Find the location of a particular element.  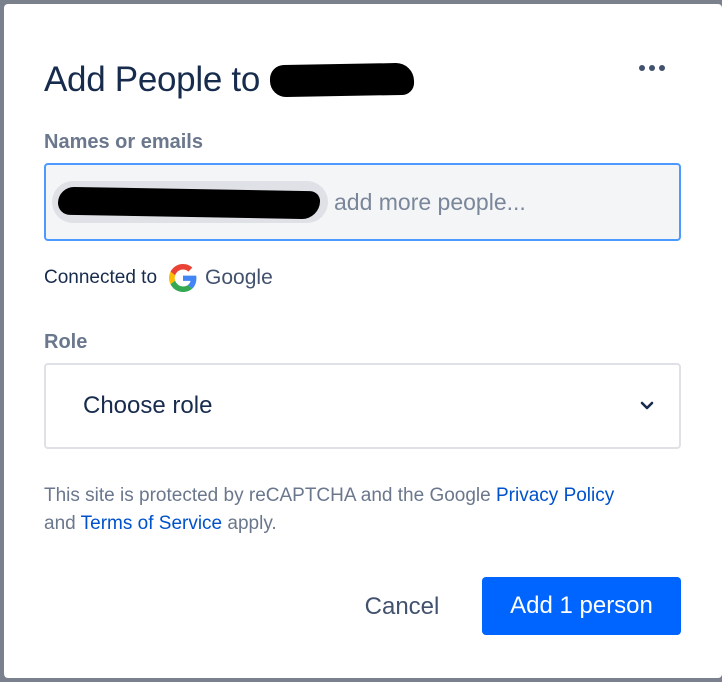

cancel-button: Cancel is located at coordinates (402, 607).